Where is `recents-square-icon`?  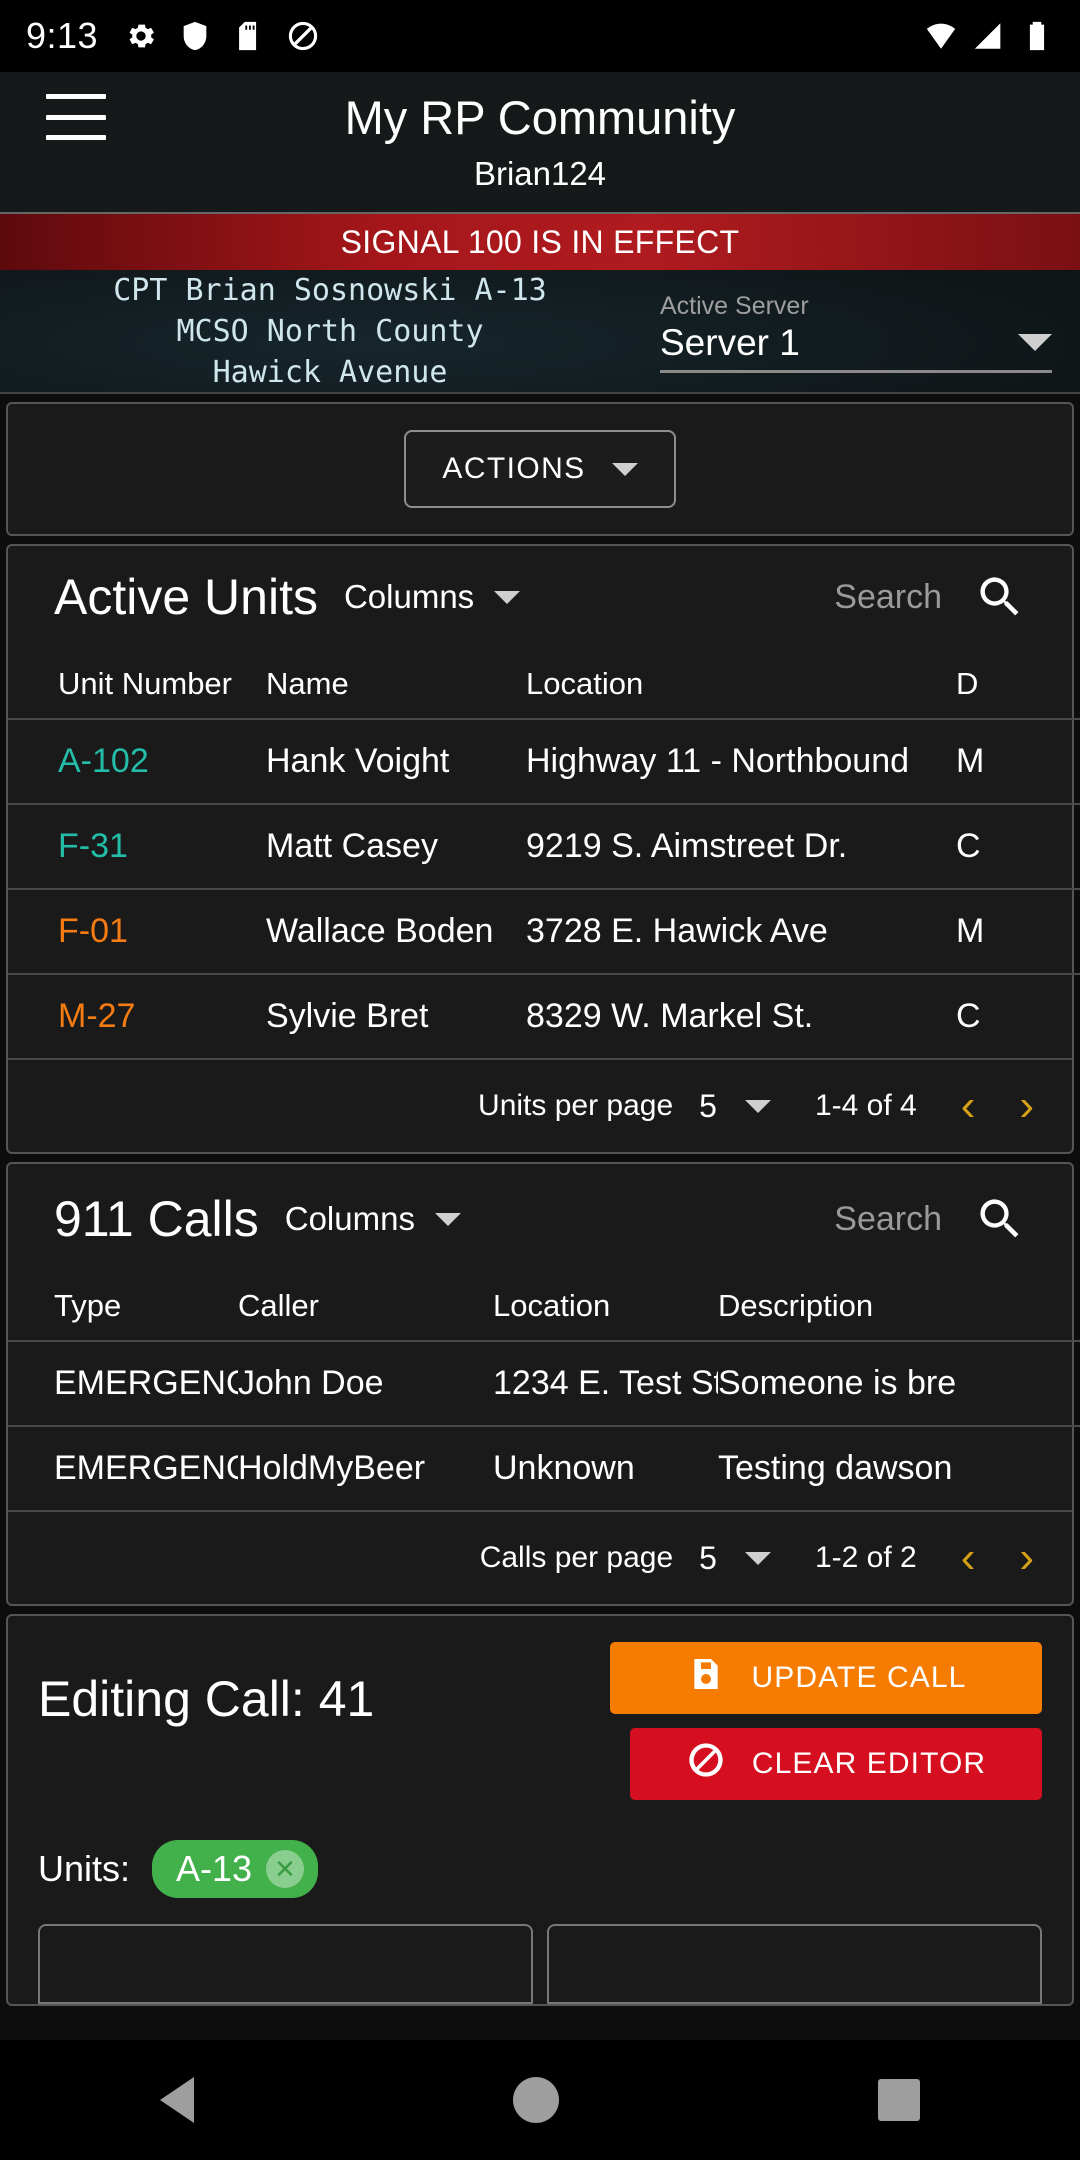
recents-square-icon is located at coordinates (899, 2100).